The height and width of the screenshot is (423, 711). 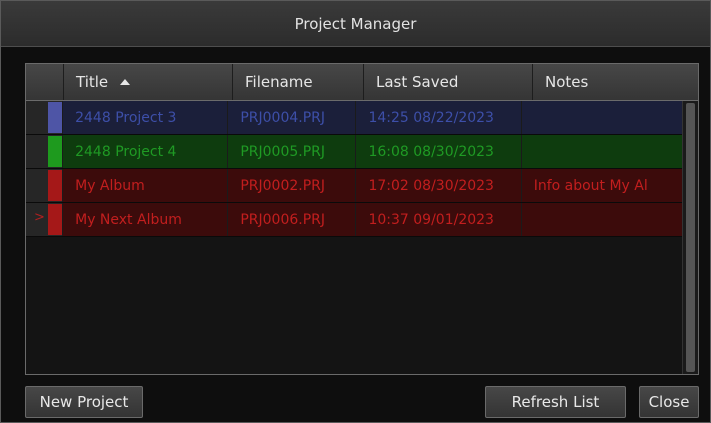 I want to click on cell-title: 2448 Project 4, so click(x=144, y=151).